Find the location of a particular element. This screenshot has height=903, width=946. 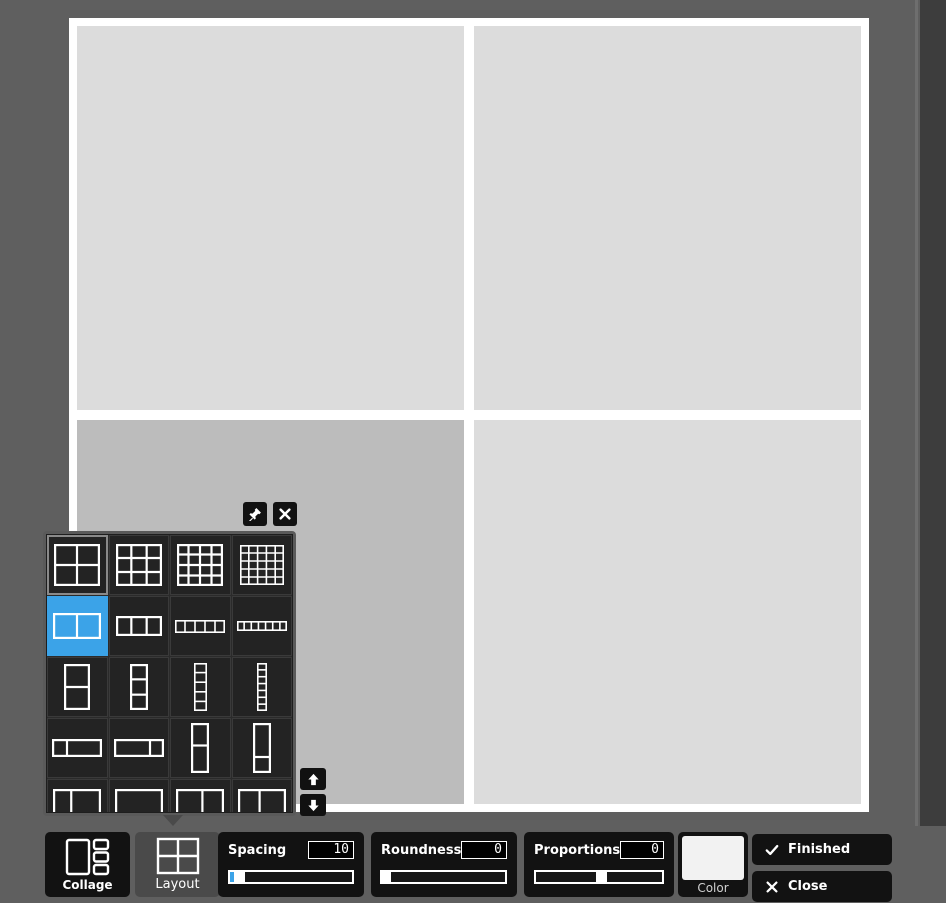

roundness-slider is located at coordinates (443, 877).